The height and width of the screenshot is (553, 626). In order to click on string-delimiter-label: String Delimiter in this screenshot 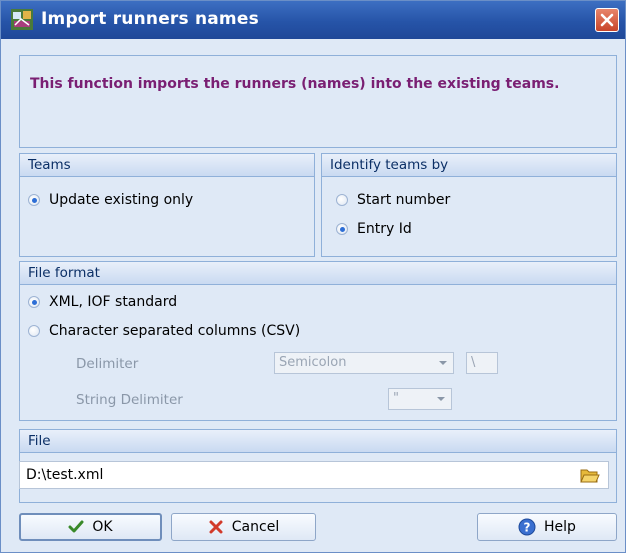, I will do `click(129, 400)`.